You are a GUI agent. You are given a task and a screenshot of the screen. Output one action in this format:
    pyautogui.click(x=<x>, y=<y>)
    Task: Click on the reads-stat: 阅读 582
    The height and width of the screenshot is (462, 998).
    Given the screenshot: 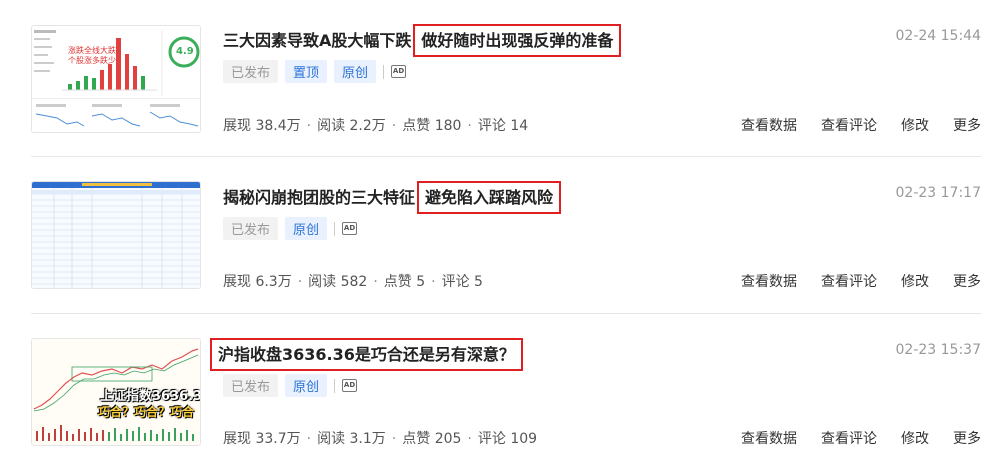 What is the action you would take?
    pyautogui.click(x=338, y=282)
    